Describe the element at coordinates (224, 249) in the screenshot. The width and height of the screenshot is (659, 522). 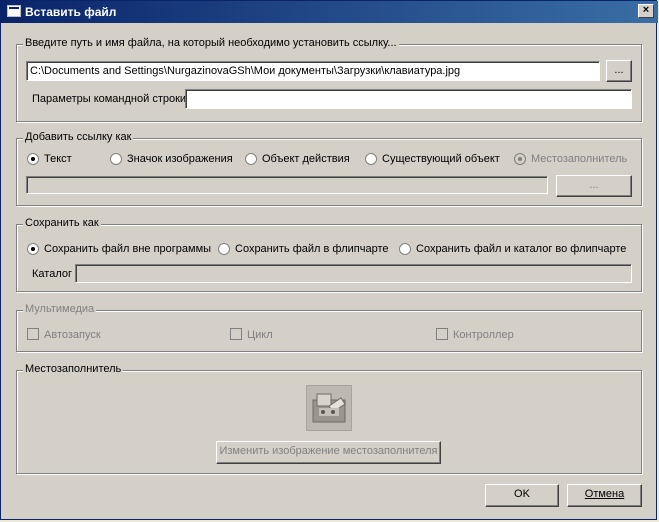
I see `radio-save-in-flipchart` at that location.